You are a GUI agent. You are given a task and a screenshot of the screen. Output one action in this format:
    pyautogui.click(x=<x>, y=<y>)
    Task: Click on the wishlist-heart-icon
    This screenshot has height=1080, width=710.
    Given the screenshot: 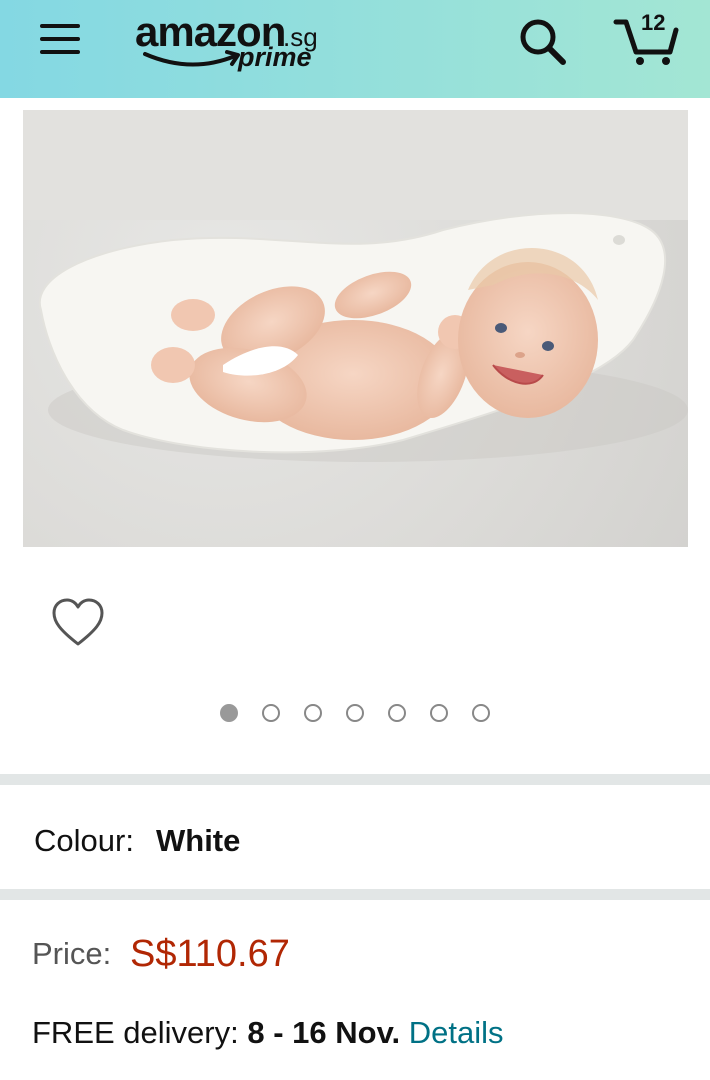 What is the action you would take?
    pyautogui.click(x=78, y=623)
    